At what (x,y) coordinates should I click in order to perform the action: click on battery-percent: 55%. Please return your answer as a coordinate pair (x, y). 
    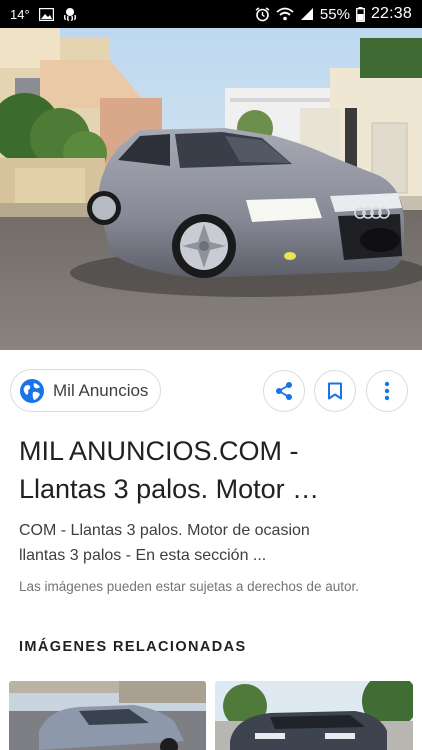
    Looking at the image, I should click on (334, 14).